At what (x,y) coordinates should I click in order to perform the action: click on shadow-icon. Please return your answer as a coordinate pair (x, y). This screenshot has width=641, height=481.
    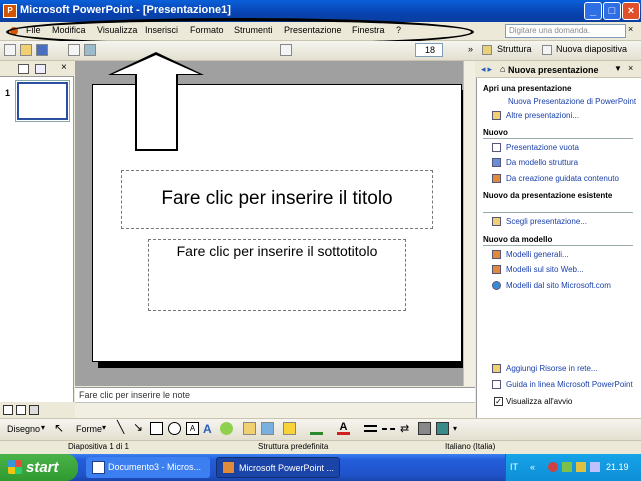
    Looking at the image, I should click on (424, 428).